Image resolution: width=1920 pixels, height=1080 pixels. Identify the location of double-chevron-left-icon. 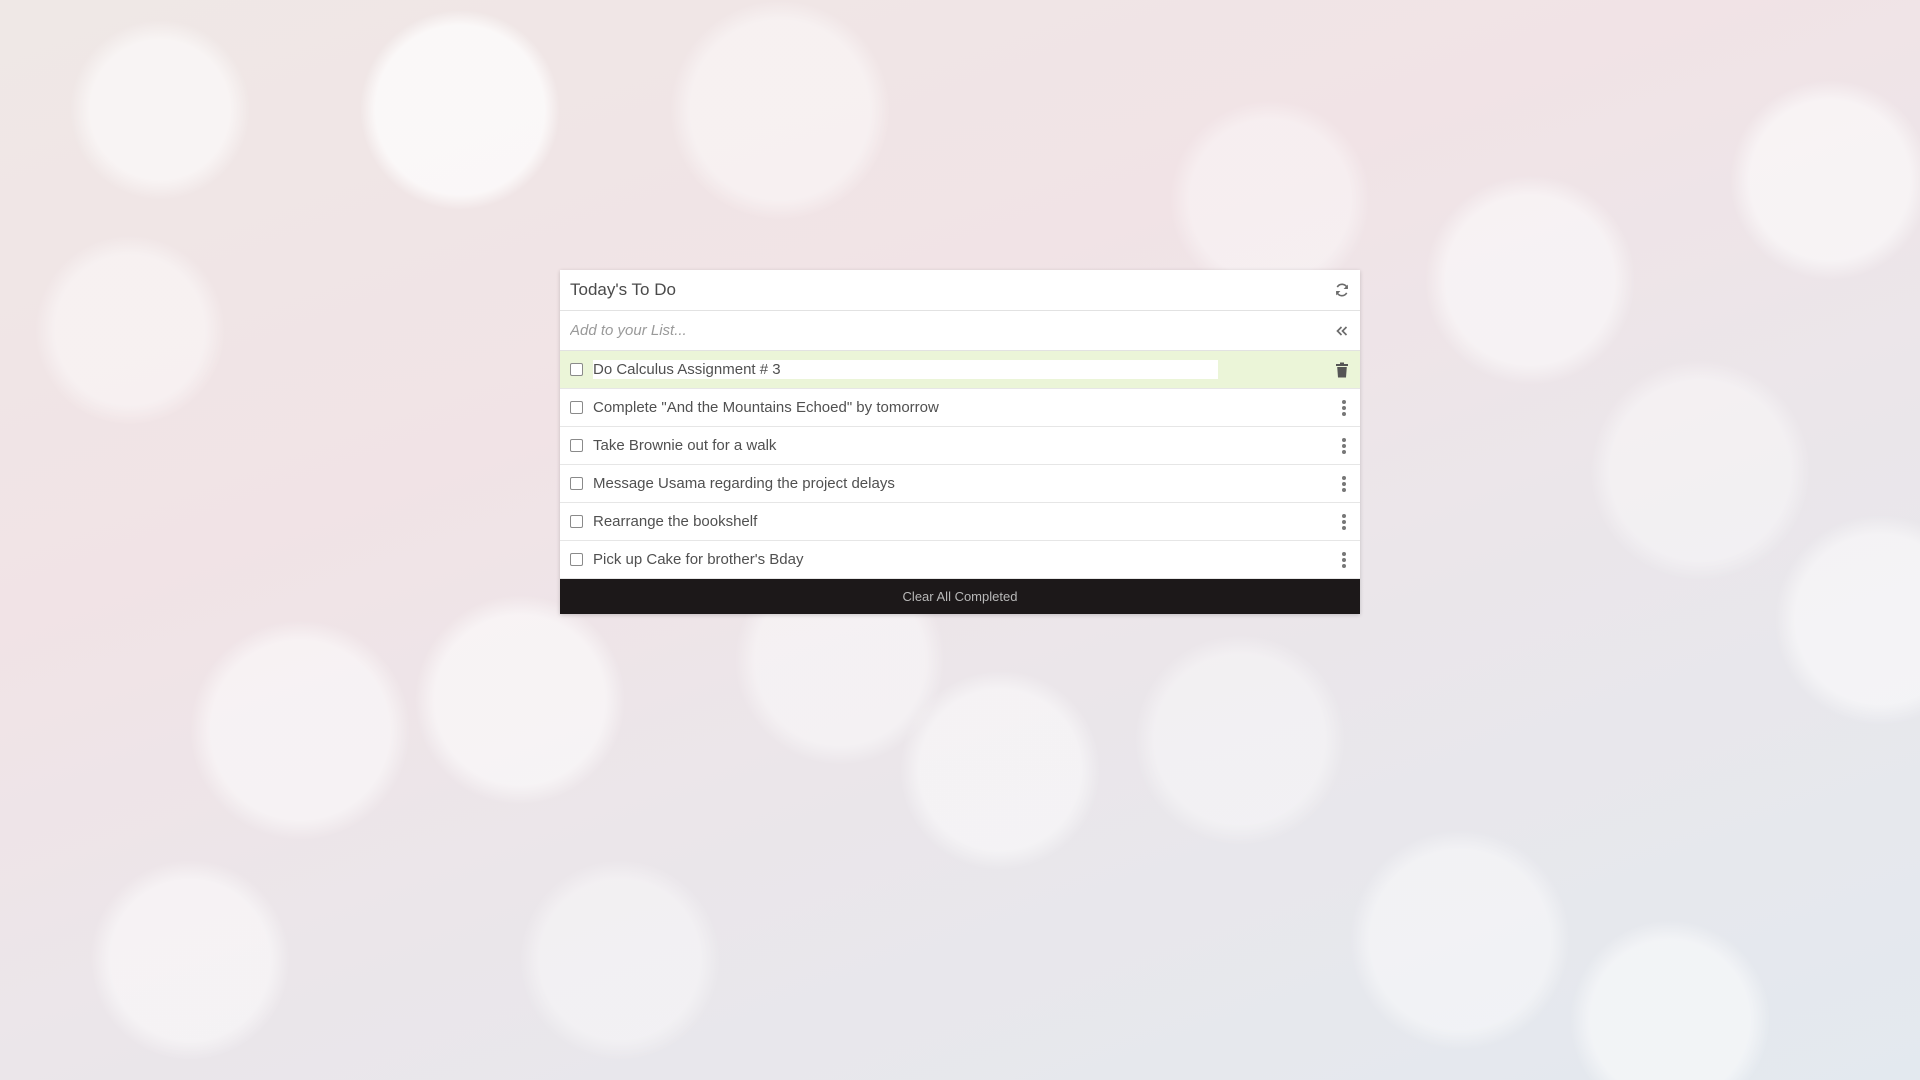
(1342, 331).